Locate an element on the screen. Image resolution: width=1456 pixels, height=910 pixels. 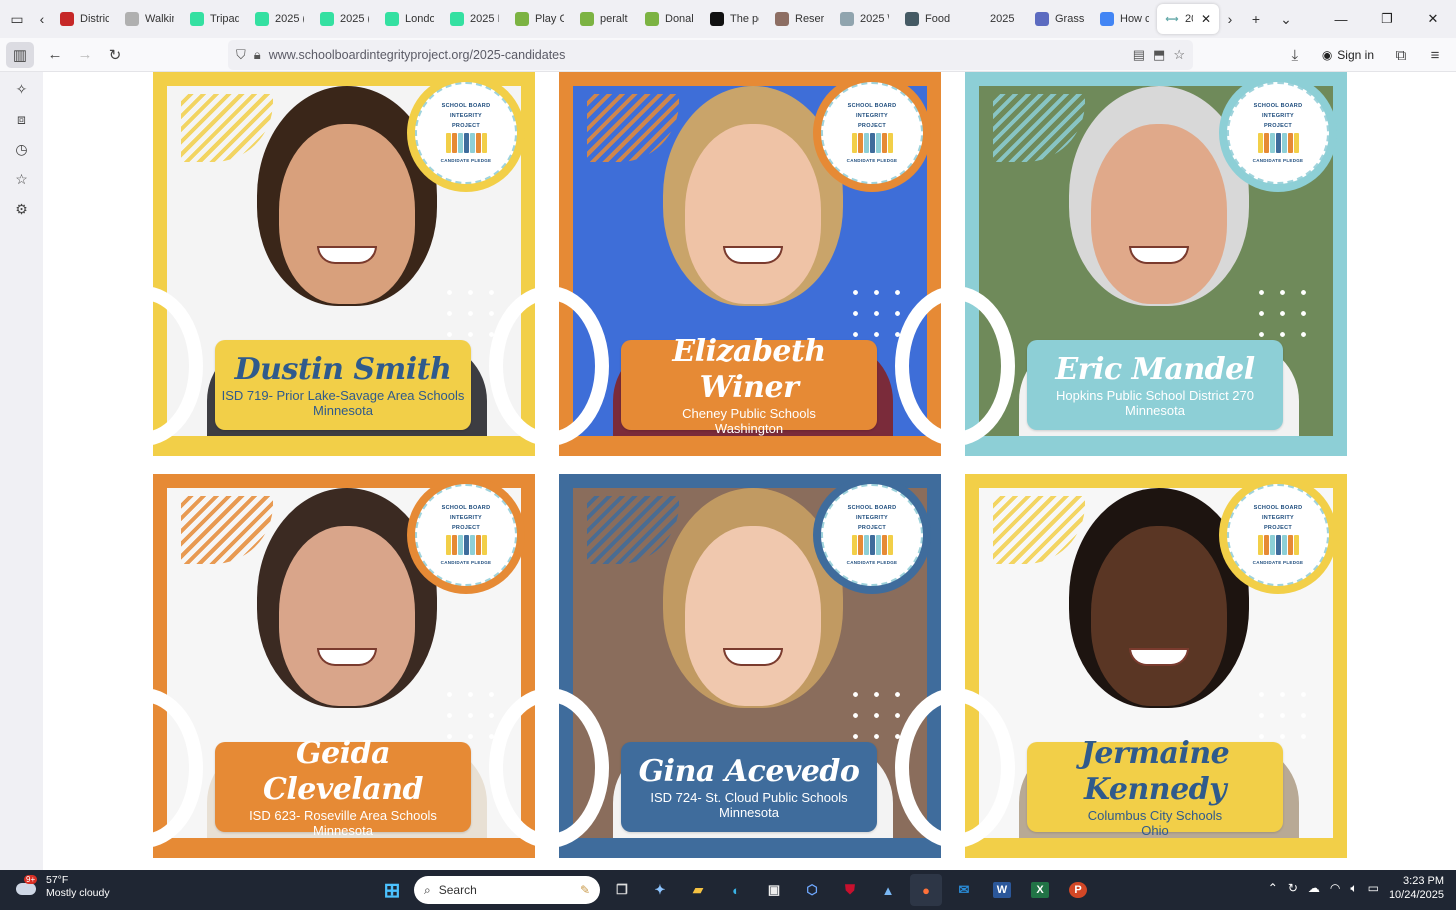
edge-icon: ◐ is located at coordinates (736, 890).